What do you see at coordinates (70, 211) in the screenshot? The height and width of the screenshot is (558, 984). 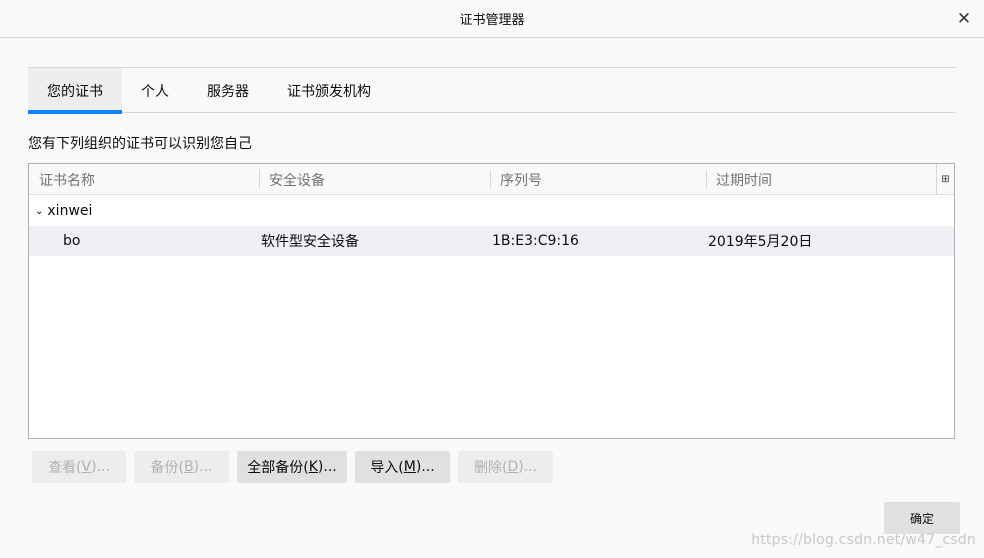 I see `group-name: xinwei` at bounding box center [70, 211].